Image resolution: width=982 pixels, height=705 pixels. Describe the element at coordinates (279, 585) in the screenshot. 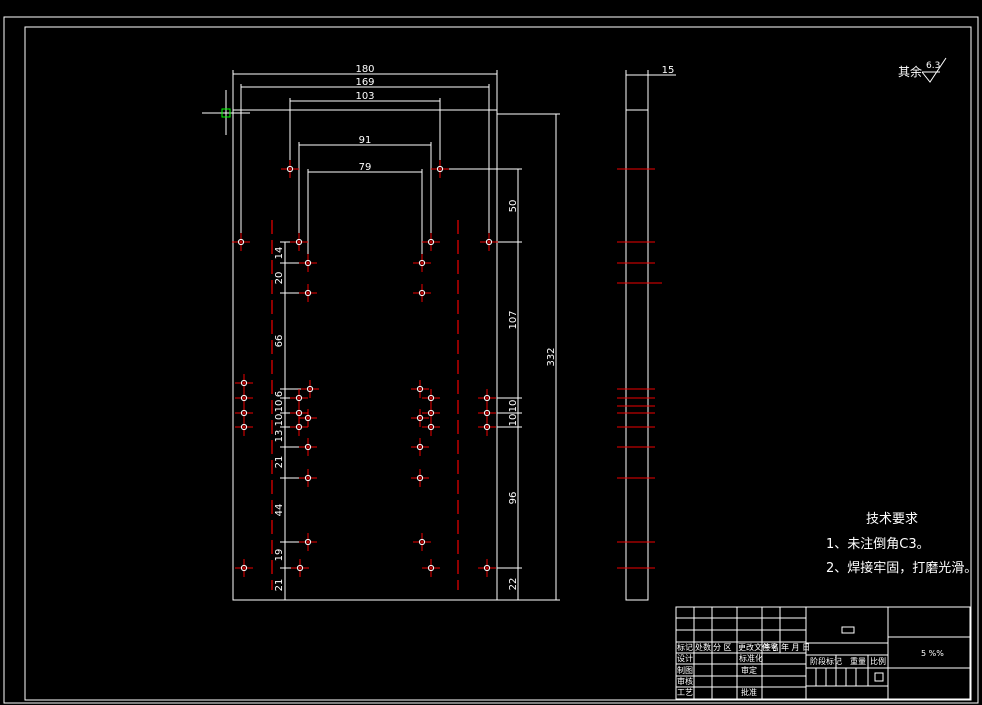

I see `dim-21b: 21` at that location.